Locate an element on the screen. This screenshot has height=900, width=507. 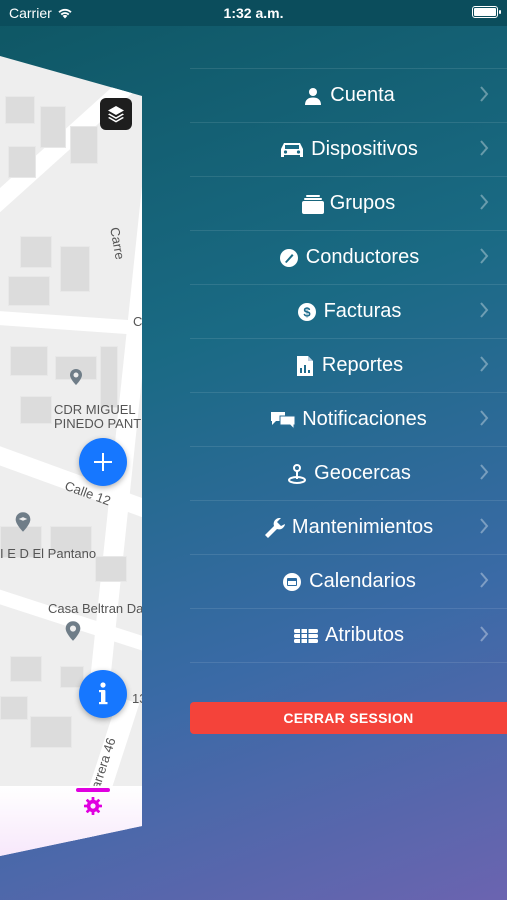
layers-button is located at coordinates (116, 114).